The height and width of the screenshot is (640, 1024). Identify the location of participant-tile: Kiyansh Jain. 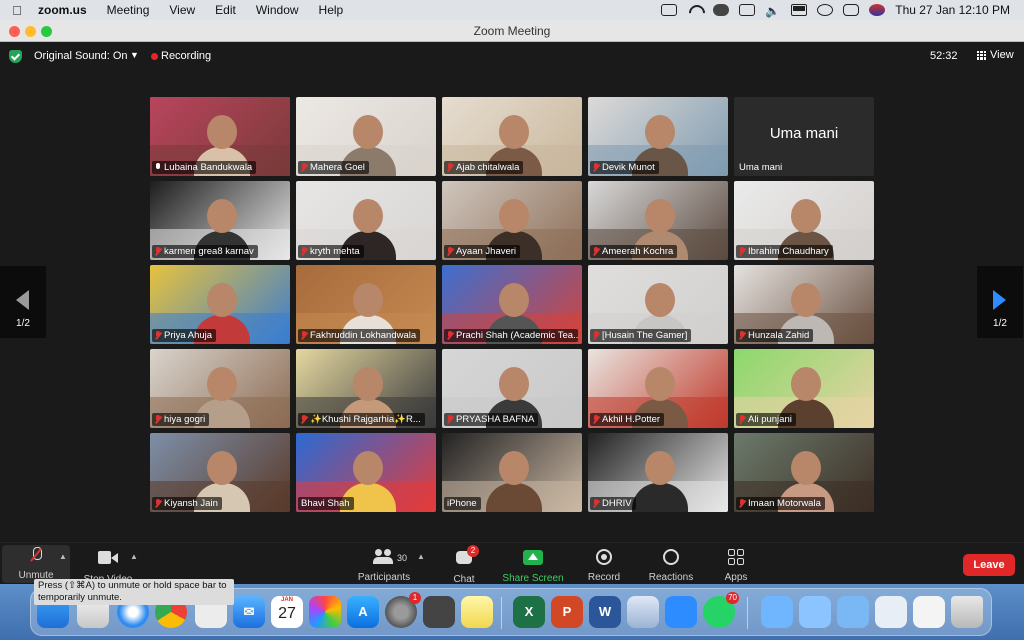
(220, 472).